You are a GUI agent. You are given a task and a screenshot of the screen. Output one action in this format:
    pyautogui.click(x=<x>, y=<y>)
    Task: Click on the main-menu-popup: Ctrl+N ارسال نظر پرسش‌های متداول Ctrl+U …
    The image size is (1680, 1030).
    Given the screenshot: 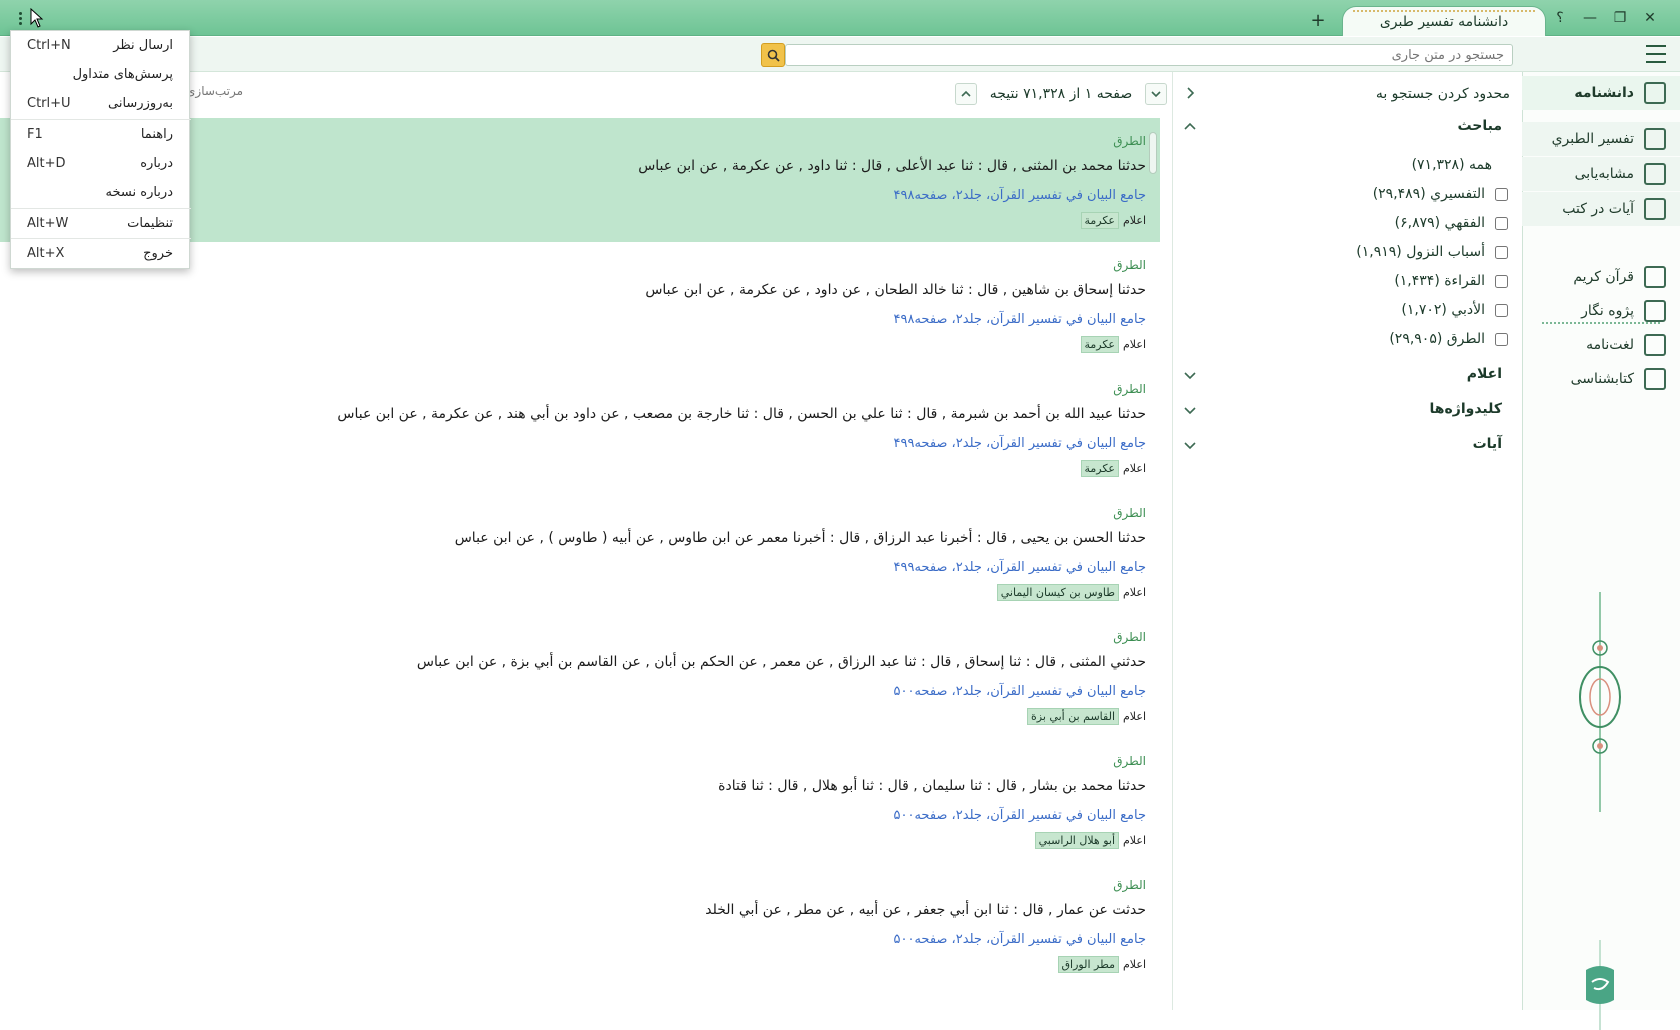 What is the action you would take?
    pyautogui.click(x=100, y=149)
    